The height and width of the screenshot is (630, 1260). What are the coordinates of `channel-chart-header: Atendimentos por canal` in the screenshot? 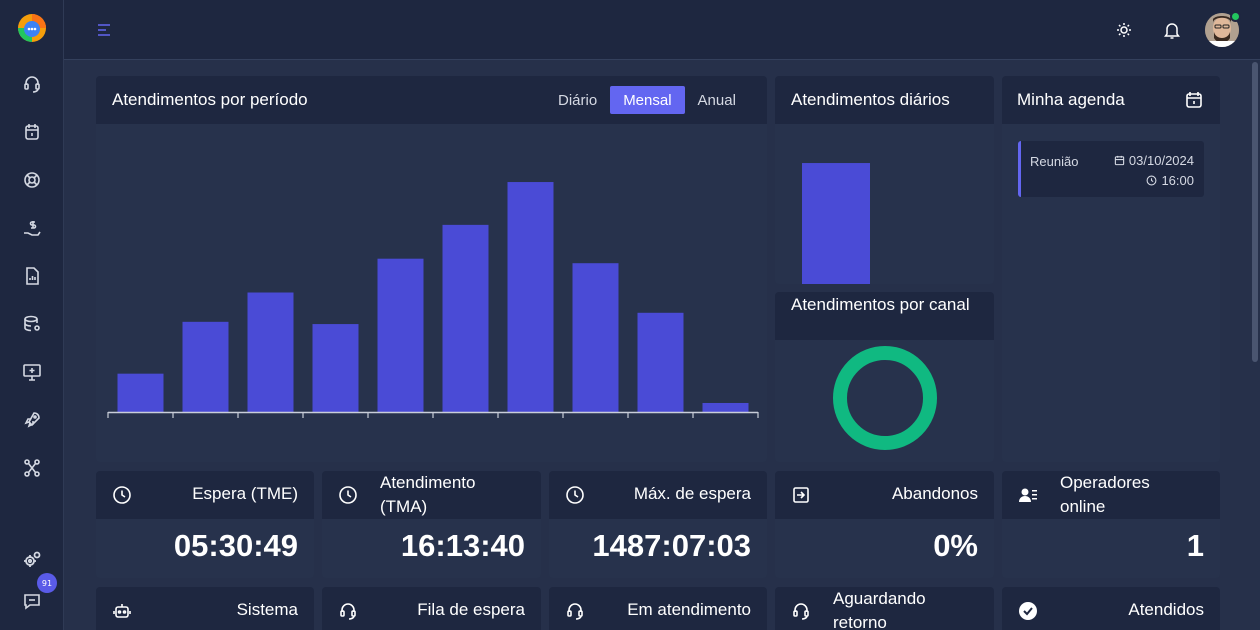 It's located at (884, 316).